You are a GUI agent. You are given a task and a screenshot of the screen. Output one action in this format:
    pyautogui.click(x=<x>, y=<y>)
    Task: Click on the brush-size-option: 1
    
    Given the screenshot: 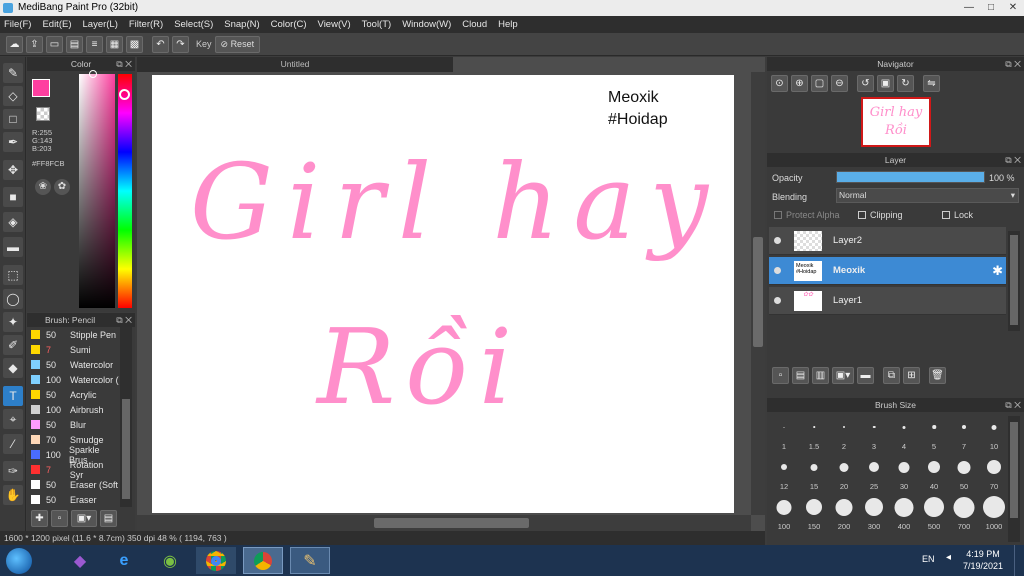 What is the action you would take?
    pyautogui.click(x=784, y=433)
    